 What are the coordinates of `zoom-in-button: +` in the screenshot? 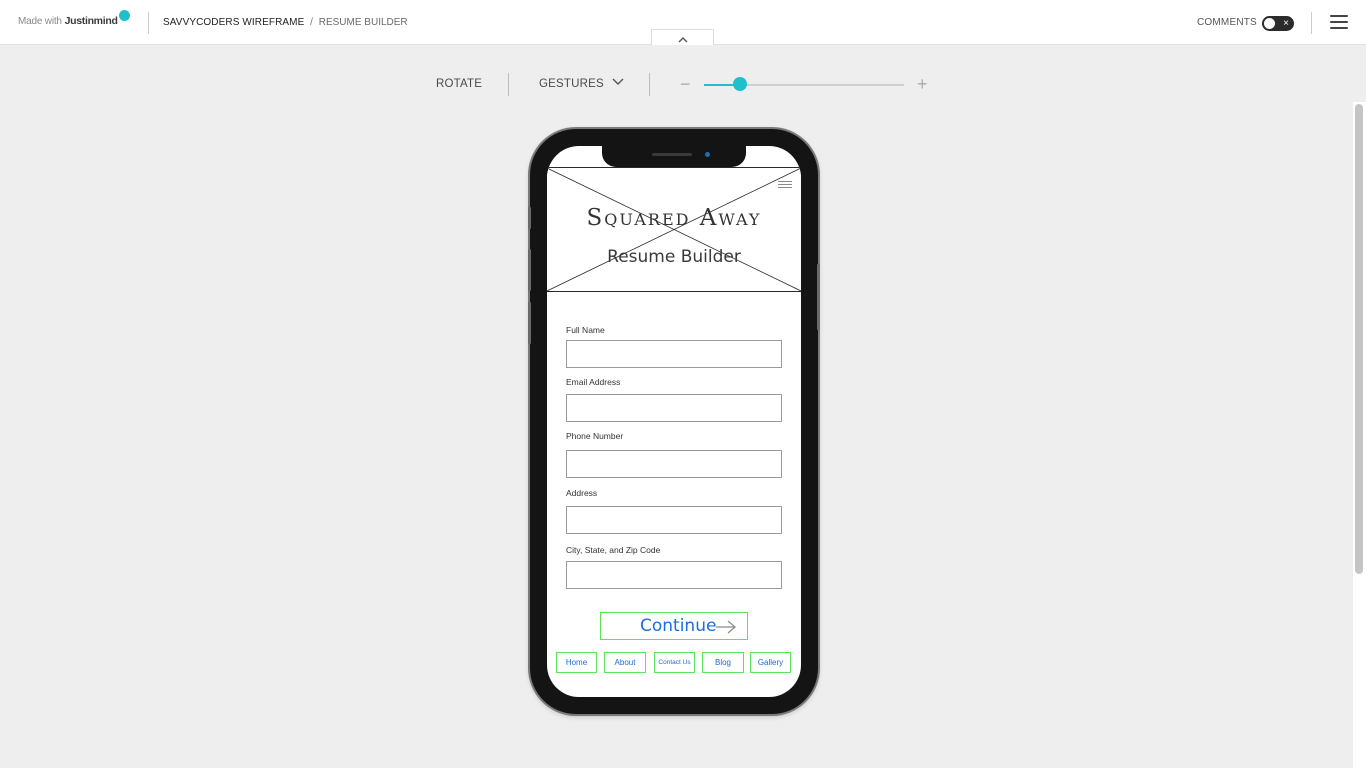 It's located at (922, 84).